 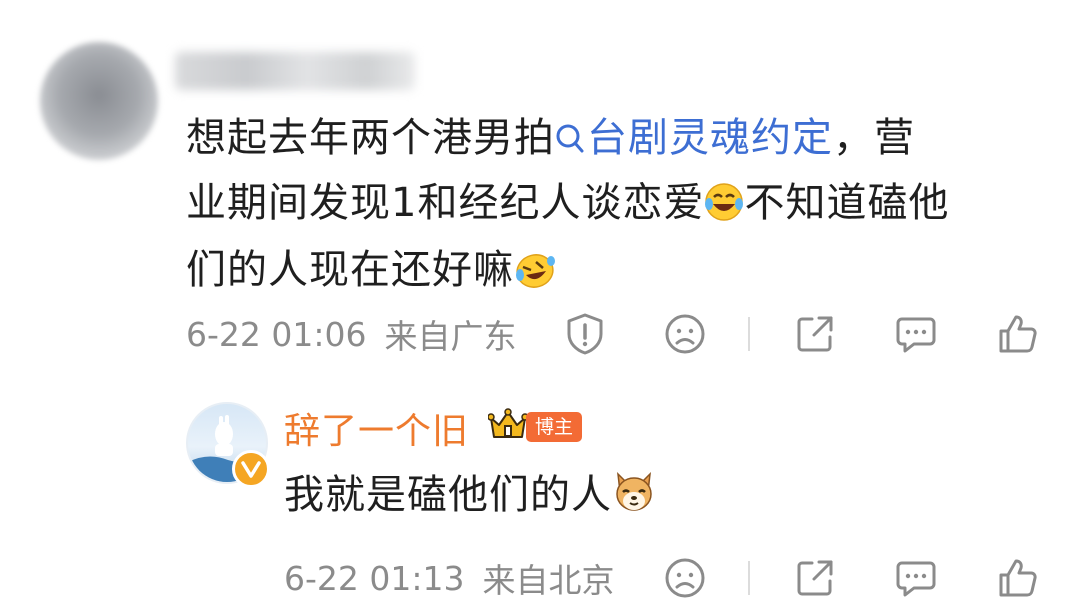 What do you see at coordinates (685, 334) in the screenshot?
I see `dislike-icon` at bounding box center [685, 334].